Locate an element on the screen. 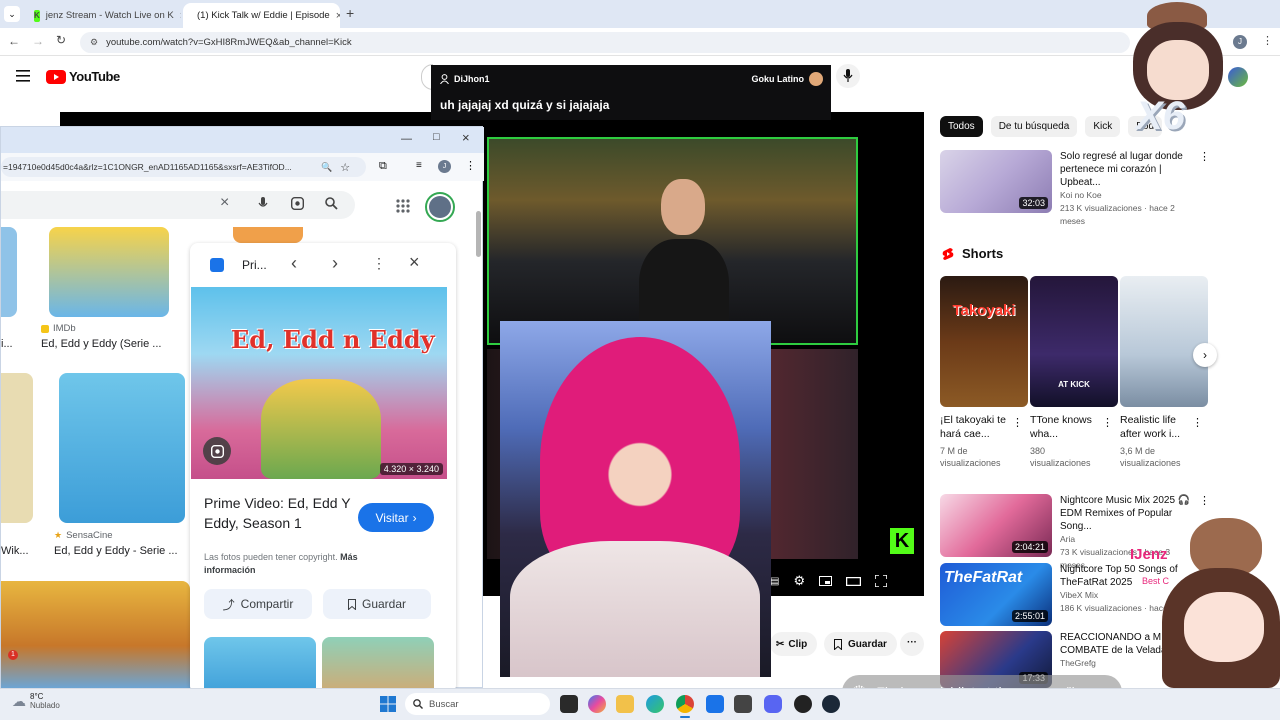  panel-title: Prime Video: Ed, Edd Y Eddy, Season 1 is located at coordinates (279, 513).